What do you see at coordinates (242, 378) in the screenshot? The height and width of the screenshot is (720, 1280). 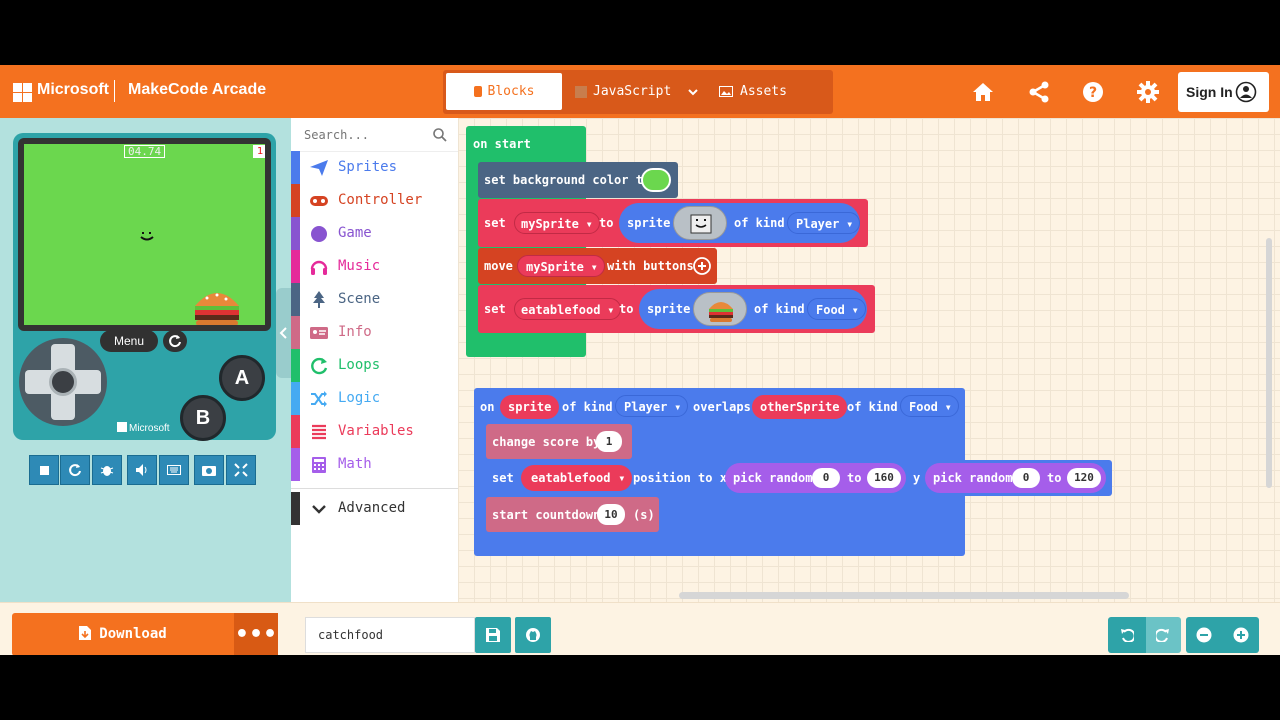 I see `button-a: A` at bounding box center [242, 378].